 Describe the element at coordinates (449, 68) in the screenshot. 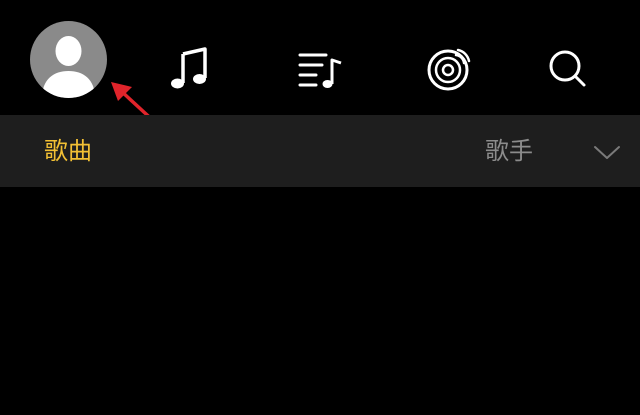

I see `radio-disc-icon` at that location.